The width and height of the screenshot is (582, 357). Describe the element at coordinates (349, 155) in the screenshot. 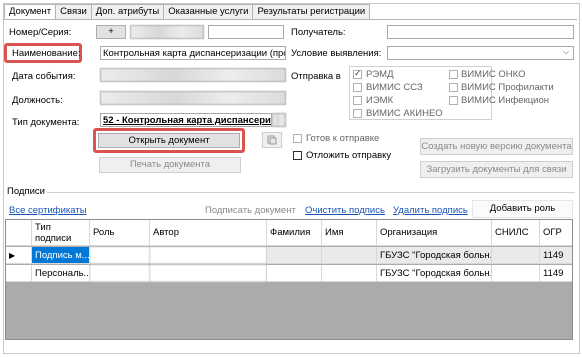

I see `postpone-send-label: Отложить отправку` at that location.